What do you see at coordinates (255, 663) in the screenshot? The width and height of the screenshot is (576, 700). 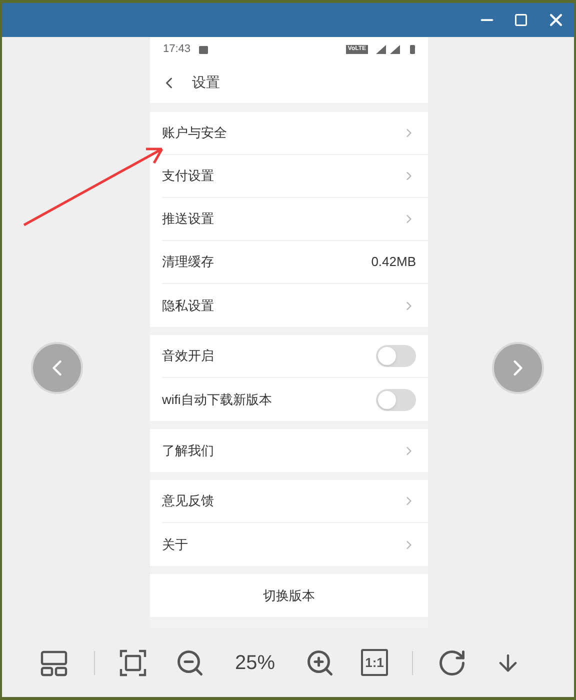 I see `zoom-level: 25%` at bounding box center [255, 663].